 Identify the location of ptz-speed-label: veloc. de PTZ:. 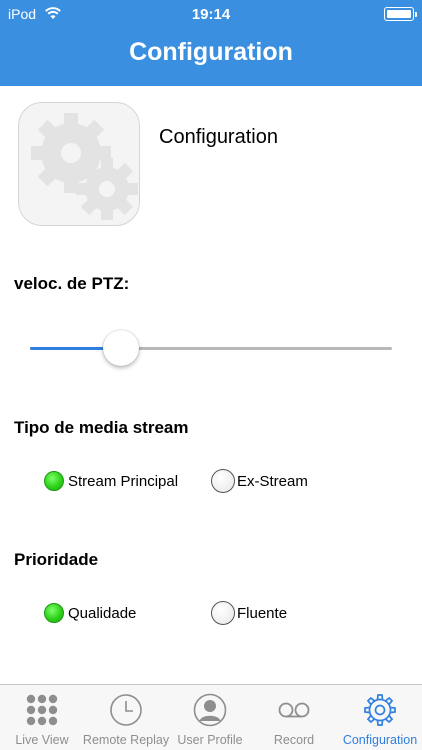
(72, 283).